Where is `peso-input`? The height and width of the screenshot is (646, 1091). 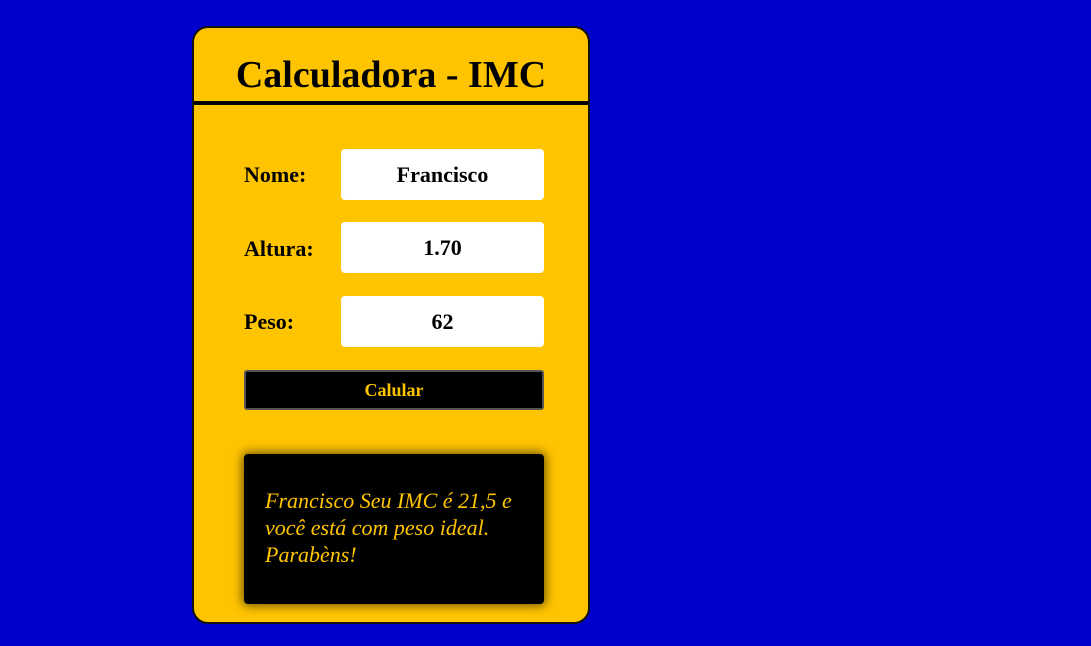
peso-input is located at coordinates (442, 321).